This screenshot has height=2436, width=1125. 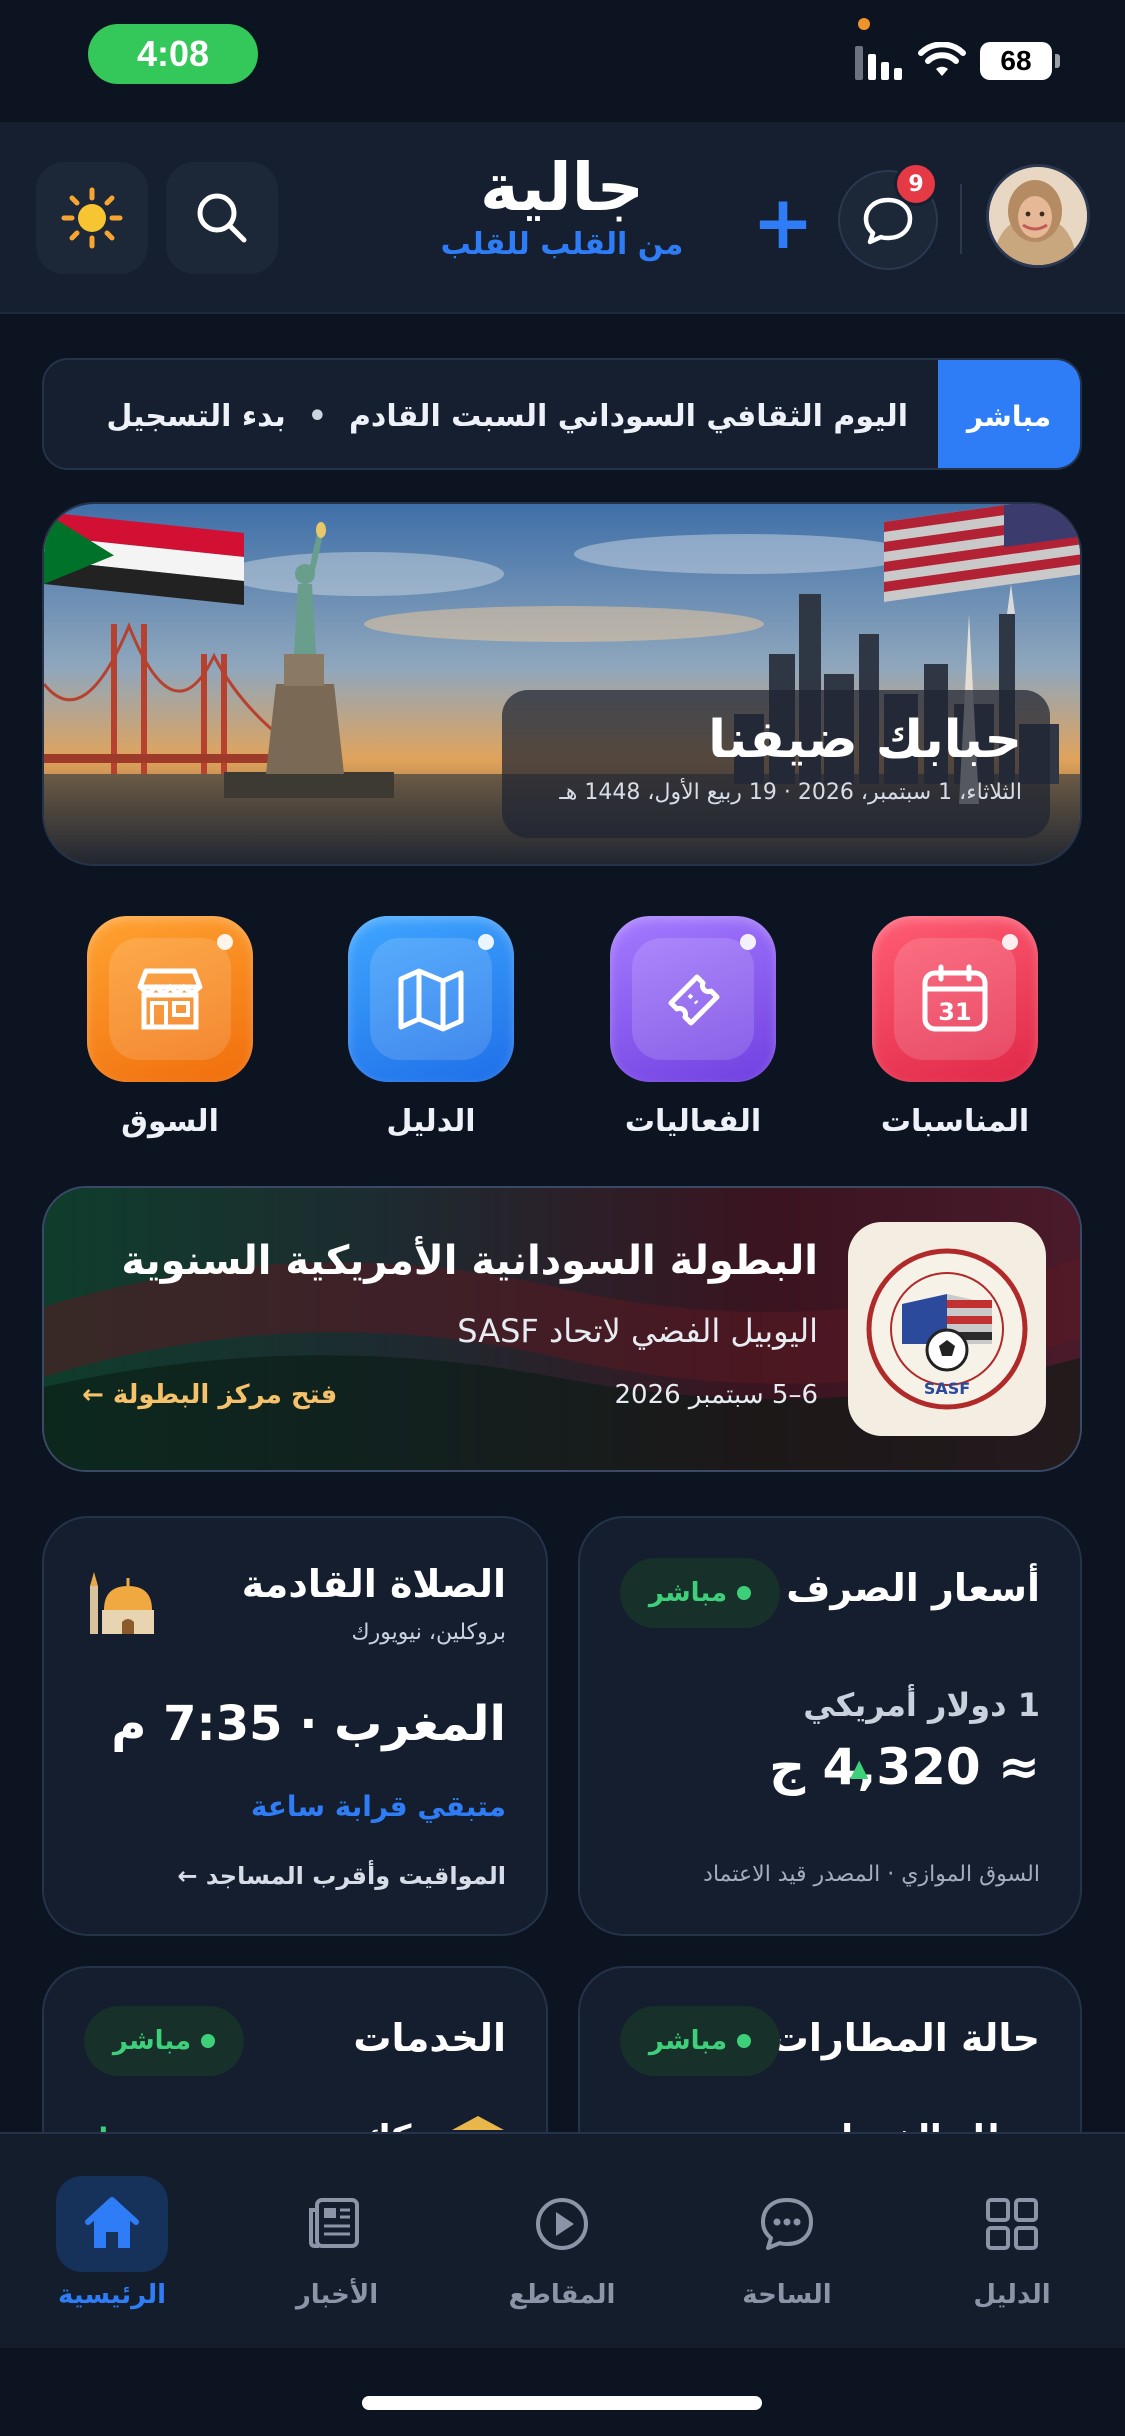 What do you see at coordinates (905, 2038) in the screenshot?
I see `card-title: حالة المطارات` at bounding box center [905, 2038].